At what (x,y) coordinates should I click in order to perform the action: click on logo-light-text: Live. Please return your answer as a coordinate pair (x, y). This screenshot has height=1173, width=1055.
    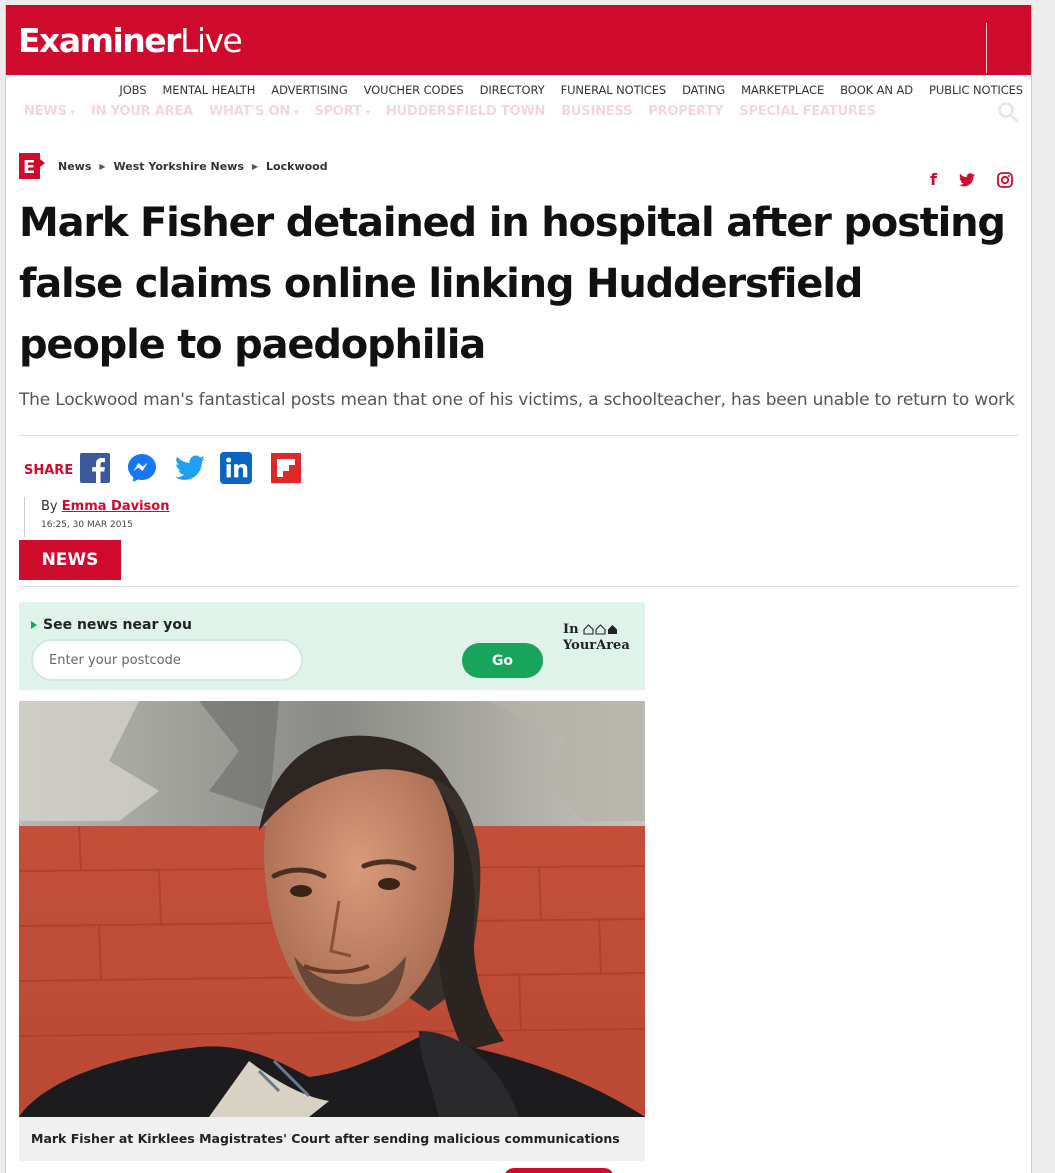
    Looking at the image, I should click on (211, 40).